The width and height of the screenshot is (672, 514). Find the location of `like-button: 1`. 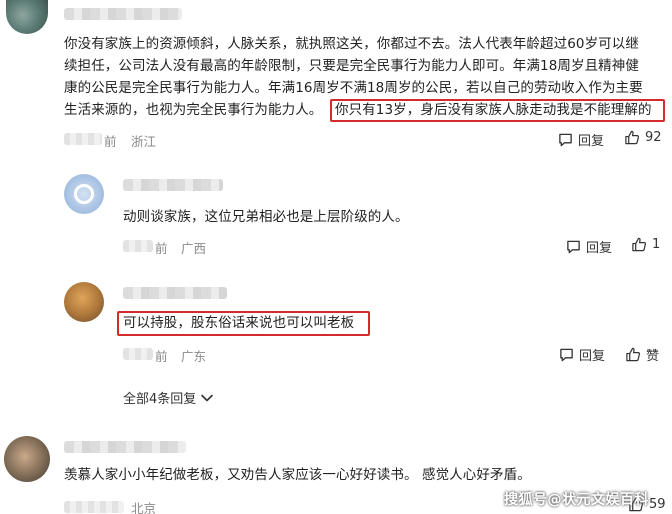

like-button: 1 is located at coordinates (645, 244).